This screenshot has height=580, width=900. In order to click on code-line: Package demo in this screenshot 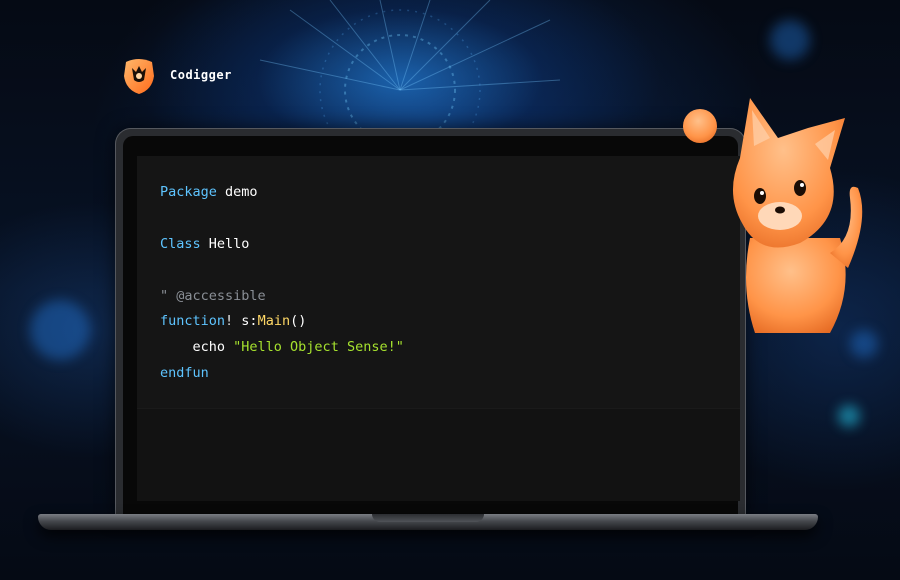, I will do `click(282, 193)`.